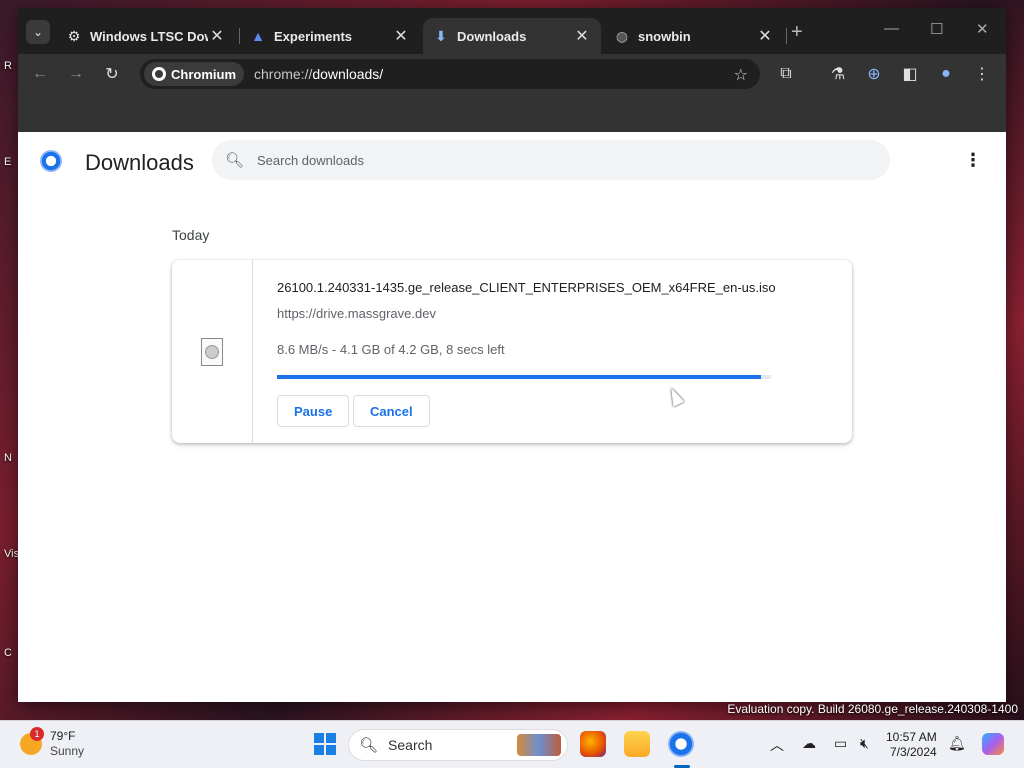  What do you see at coordinates (8, 162) in the screenshot?
I see `desktop-label-2: E` at bounding box center [8, 162].